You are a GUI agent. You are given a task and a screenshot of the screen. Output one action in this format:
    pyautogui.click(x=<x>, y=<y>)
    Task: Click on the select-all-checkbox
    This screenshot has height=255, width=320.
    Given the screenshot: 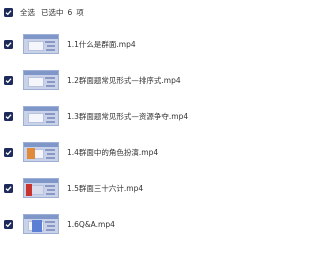 What is the action you would take?
    pyautogui.click(x=8, y=12)
    